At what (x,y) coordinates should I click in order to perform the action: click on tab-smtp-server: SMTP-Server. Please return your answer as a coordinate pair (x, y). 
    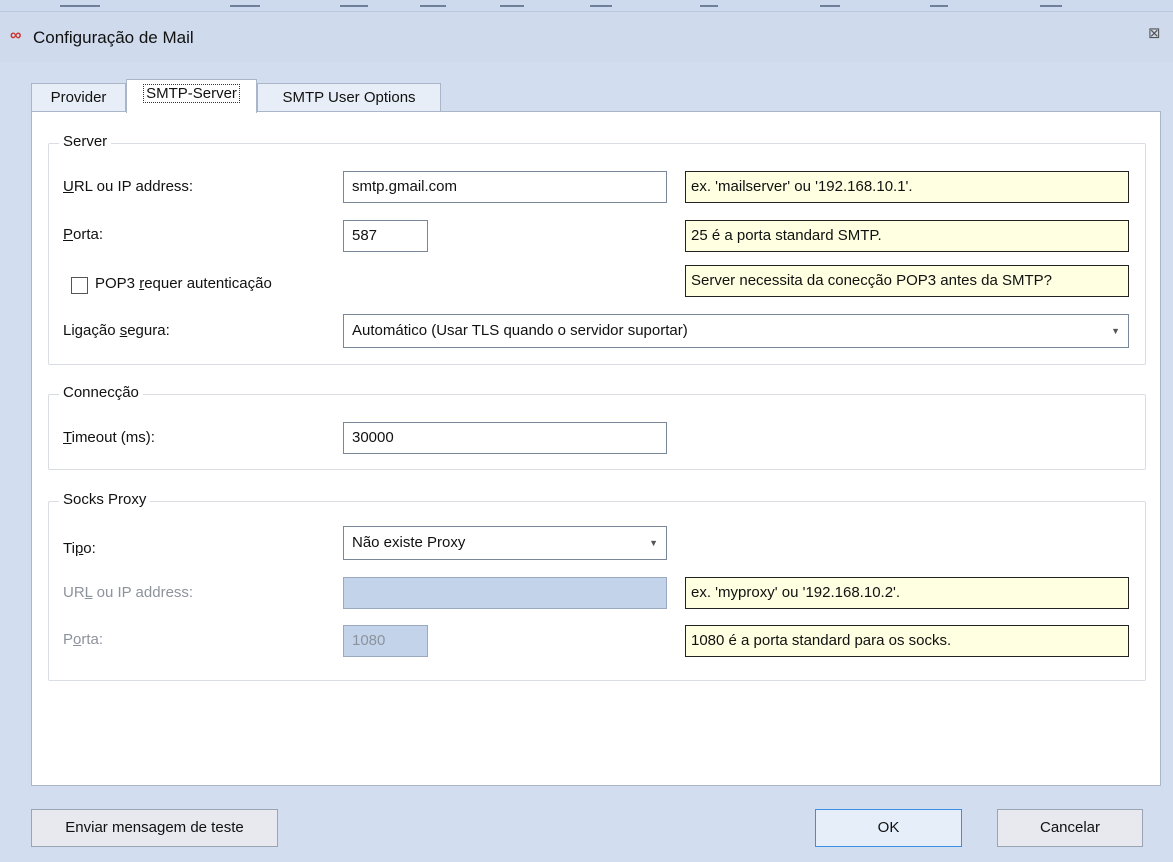
    Looking at the image, I should click on (191, 96).